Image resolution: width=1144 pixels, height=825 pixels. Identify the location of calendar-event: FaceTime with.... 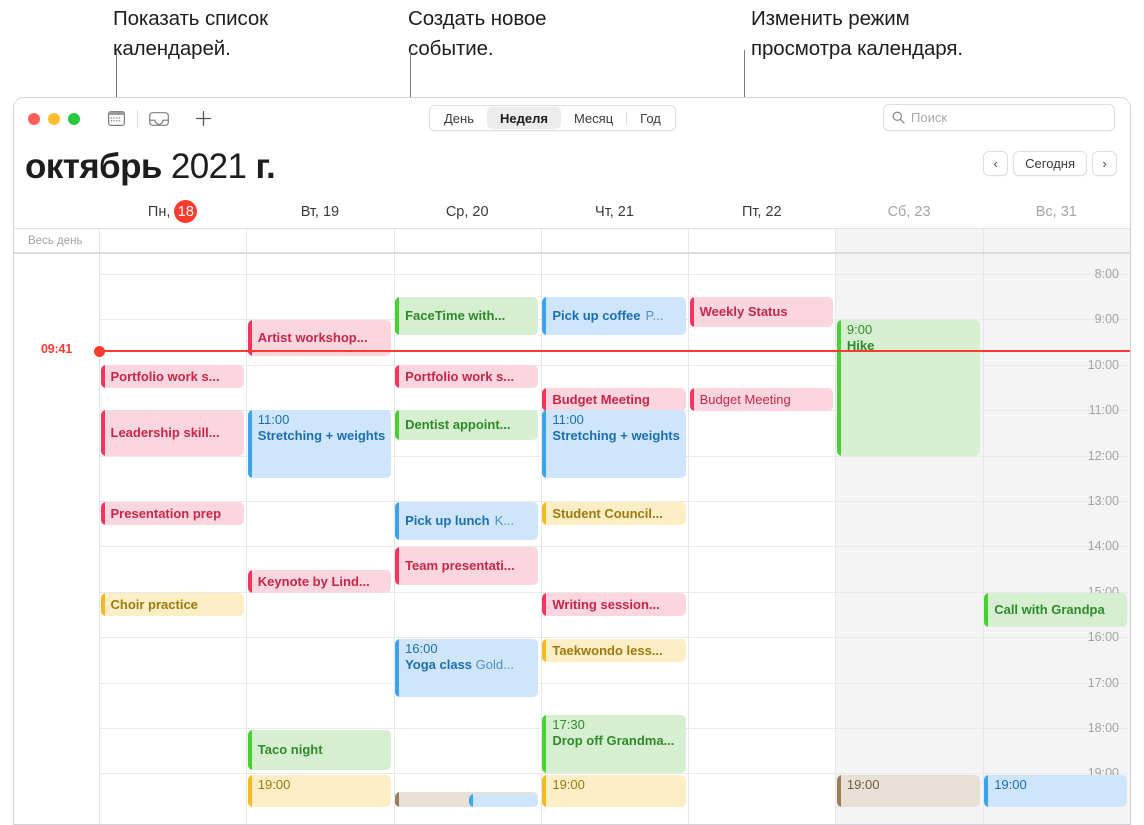
(467, 316).